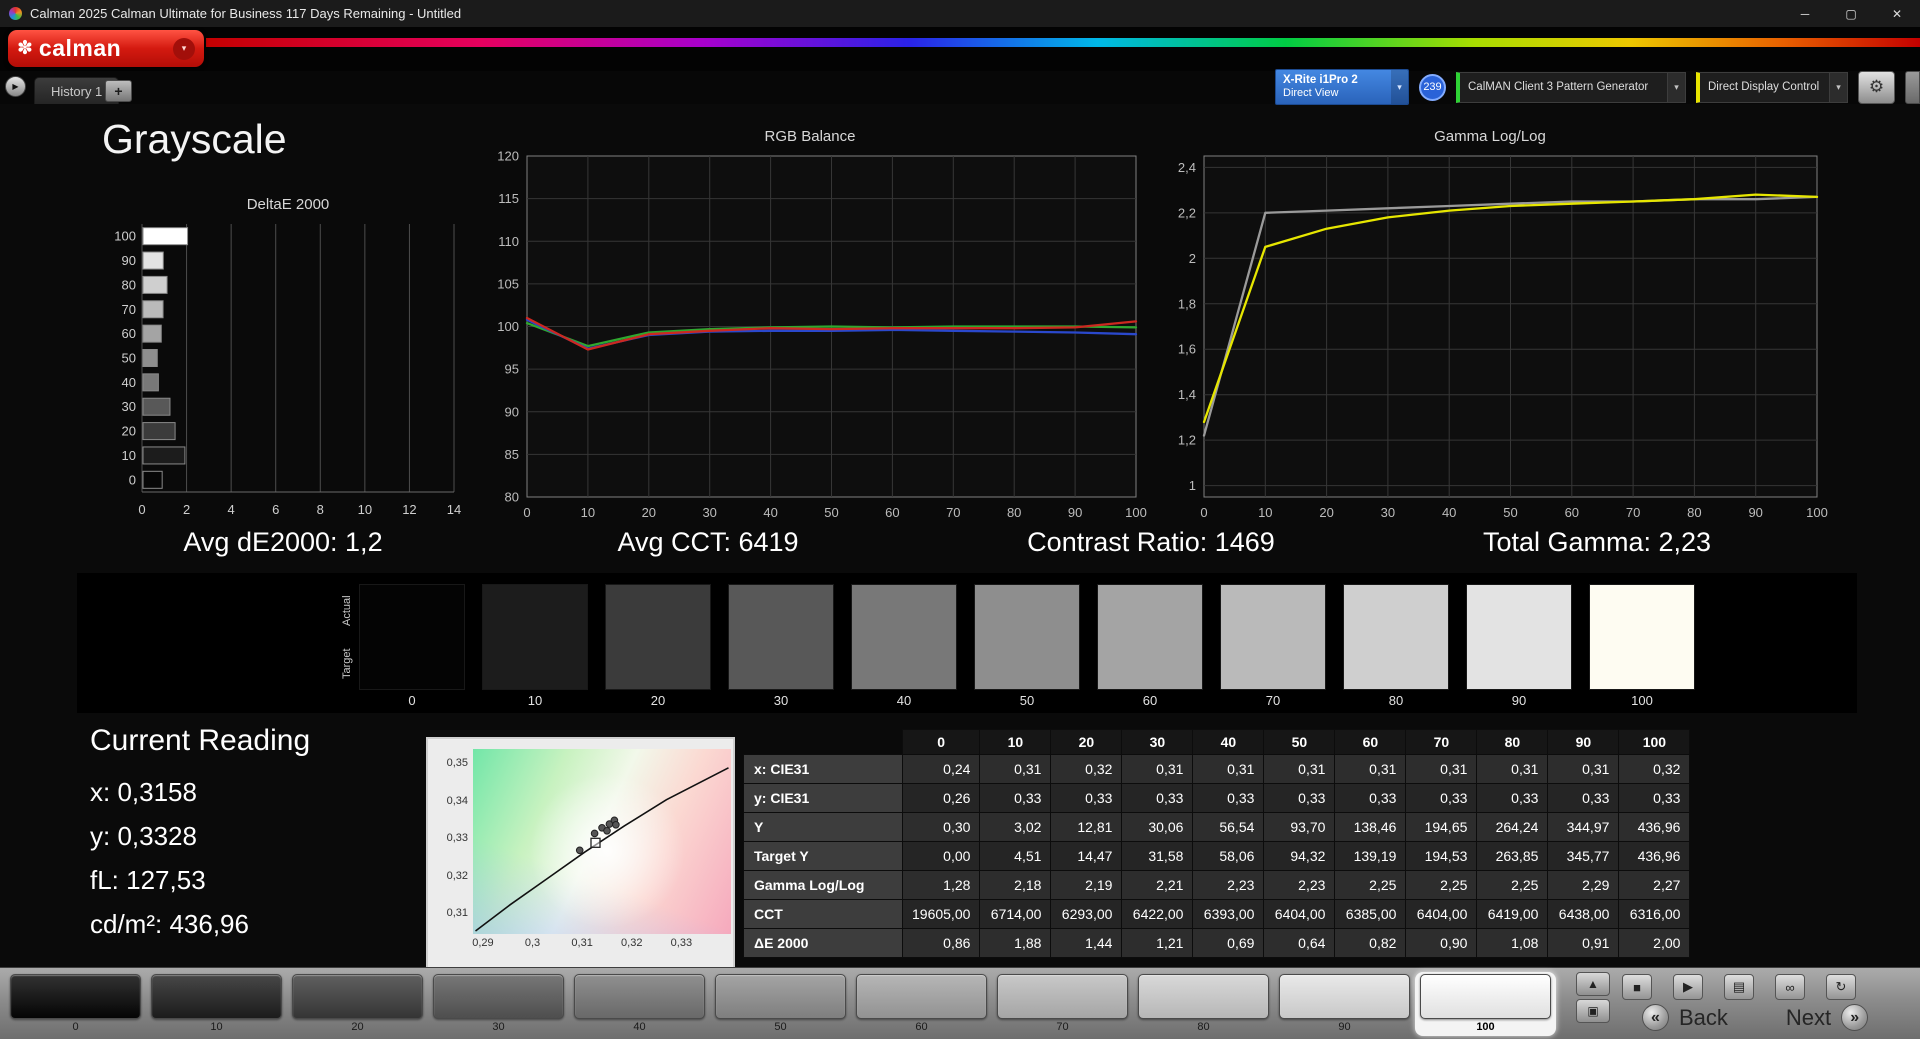  What do you see at coordinates (457, 875) in the screenshot?
I see `cie-y-tick: 0,32` at bounding box center [457, 875].